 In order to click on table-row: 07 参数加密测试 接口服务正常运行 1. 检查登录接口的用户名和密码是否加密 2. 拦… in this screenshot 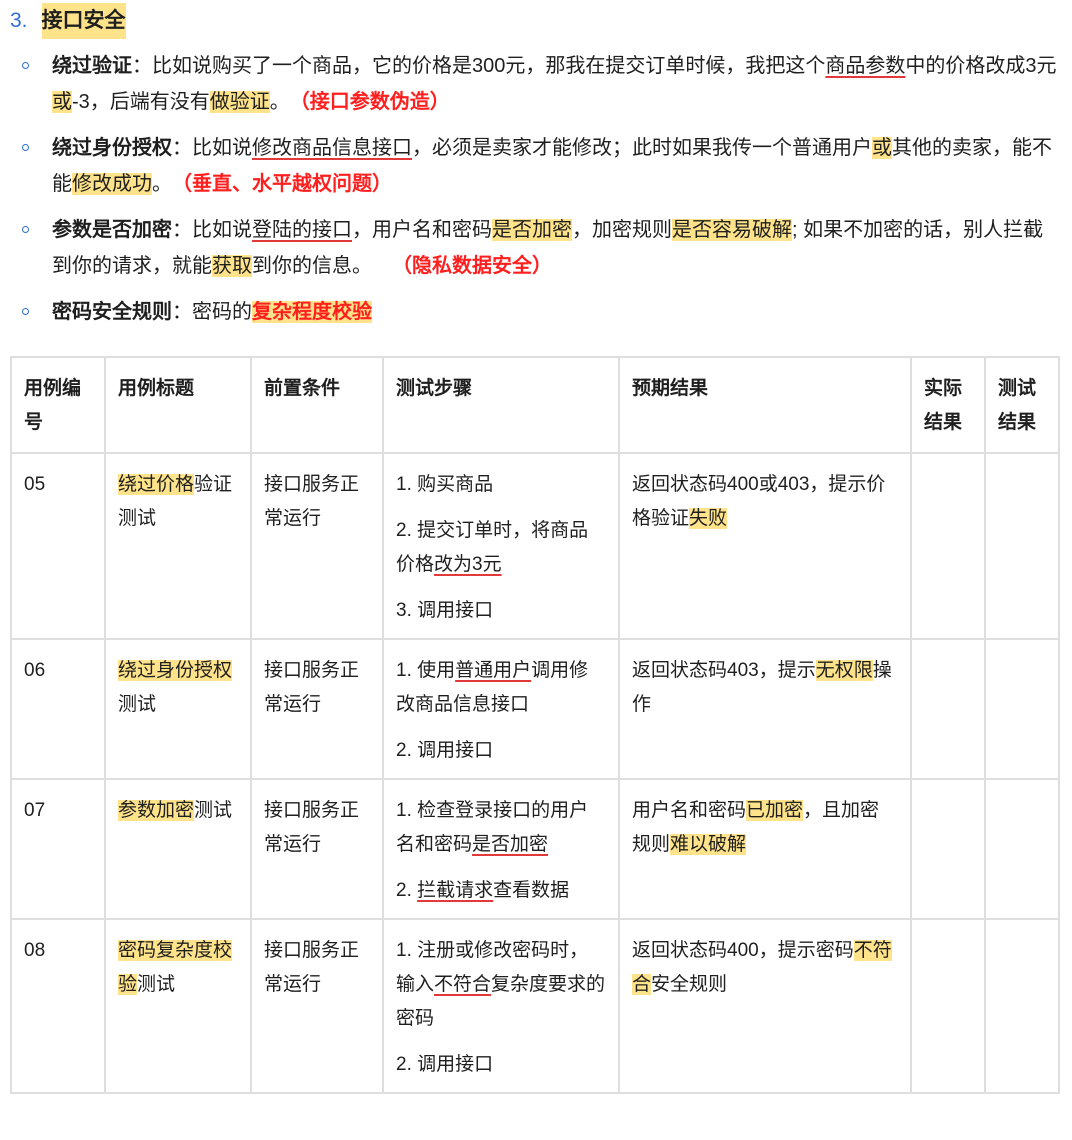, I will do `click(535, 849)`.